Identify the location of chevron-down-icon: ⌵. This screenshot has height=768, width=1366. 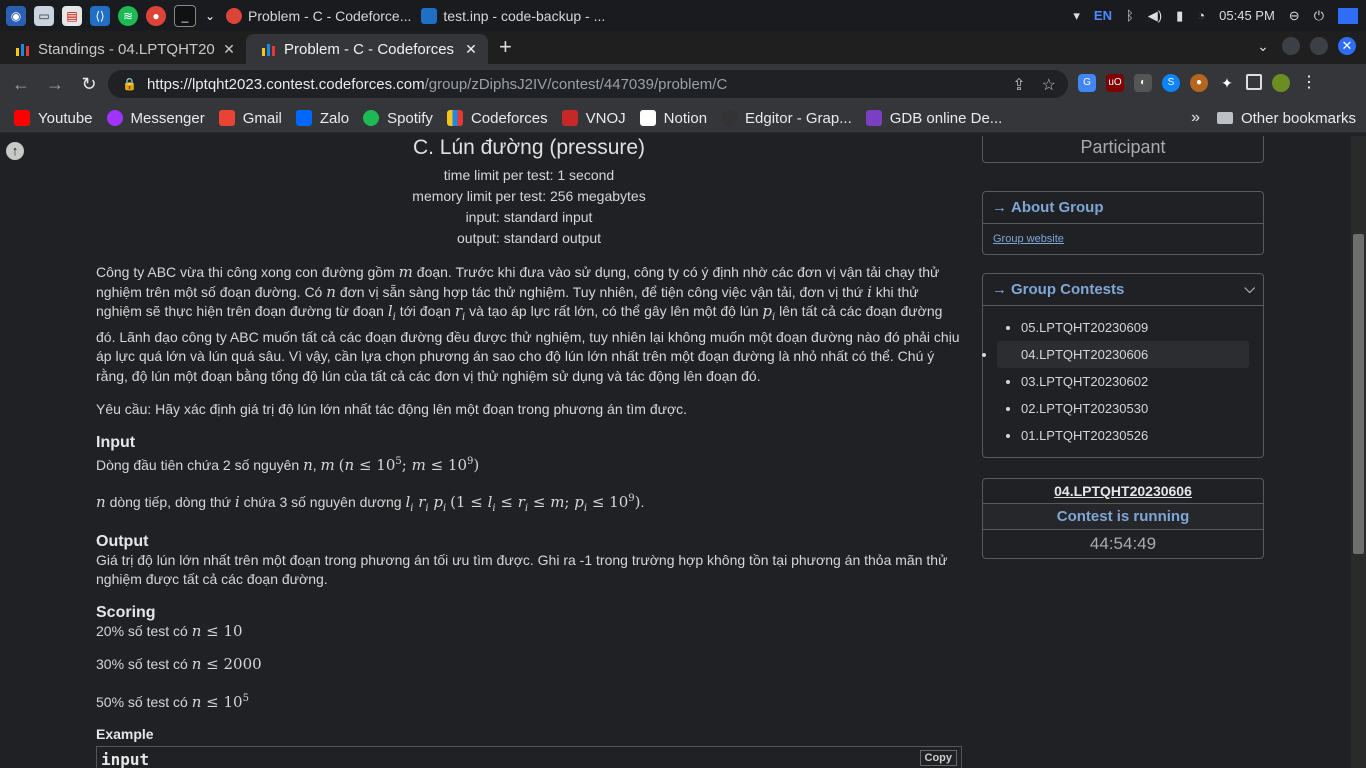
(1249, 288).